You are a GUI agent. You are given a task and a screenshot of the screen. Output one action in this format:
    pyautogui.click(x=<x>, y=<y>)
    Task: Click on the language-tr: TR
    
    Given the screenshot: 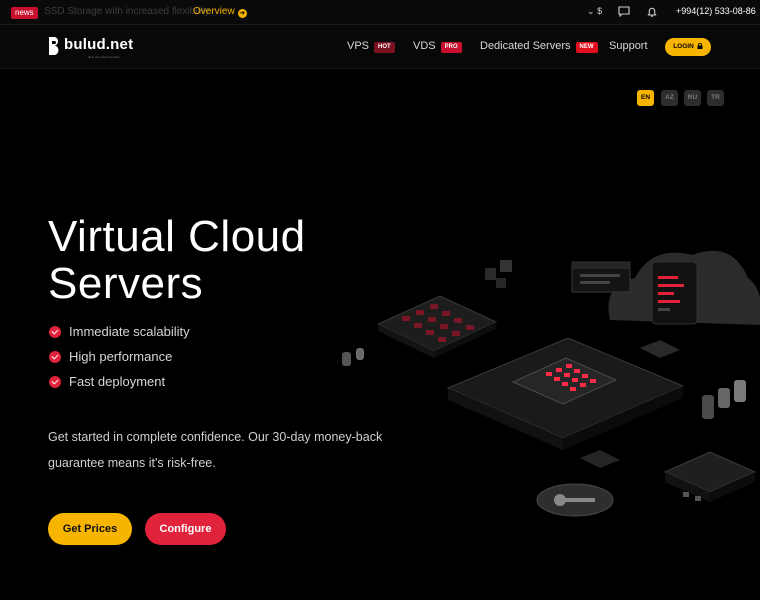 What is the action you would take?
    pyautogui.click(x=715, y=98)
    